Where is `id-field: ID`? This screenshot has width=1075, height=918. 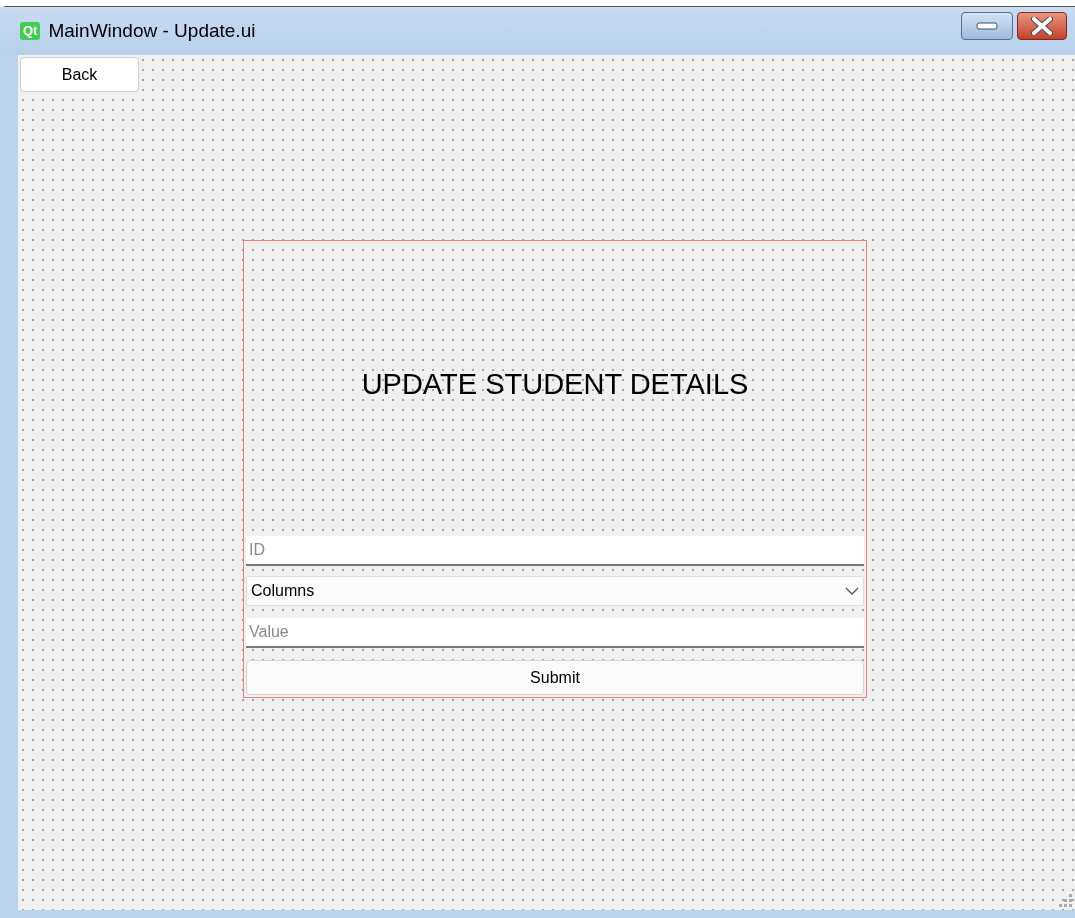
id-field: ID is located at coordinates (555, 551).